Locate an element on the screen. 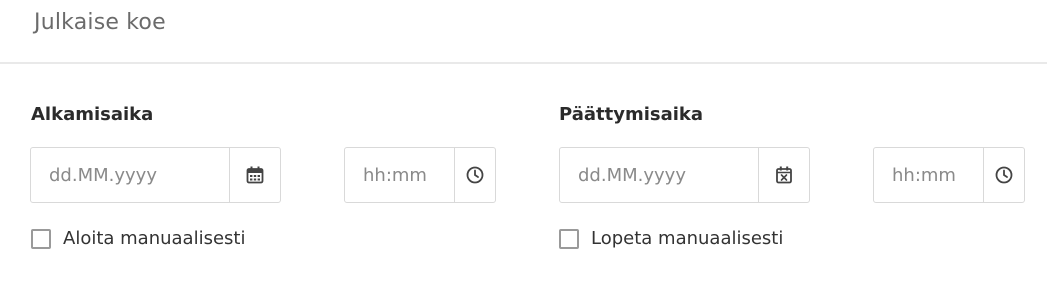 The image size is (1047, 282). end-manually-option: Lopeta manuaalisesti is located at coordinates (671, 238).